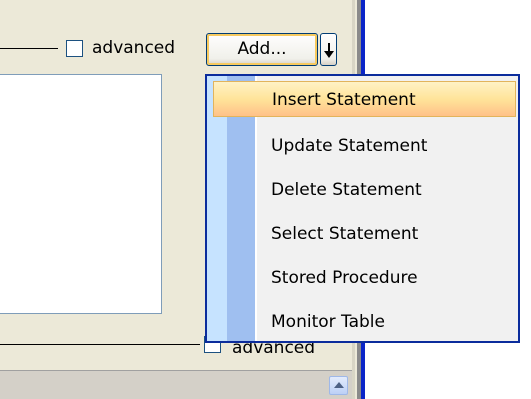 This screenshot has width=531, height=399. What do you see at coordinates (74, 48) in the screenshot?
I see `advanced-checkbox` at bounding box center [74, 48].